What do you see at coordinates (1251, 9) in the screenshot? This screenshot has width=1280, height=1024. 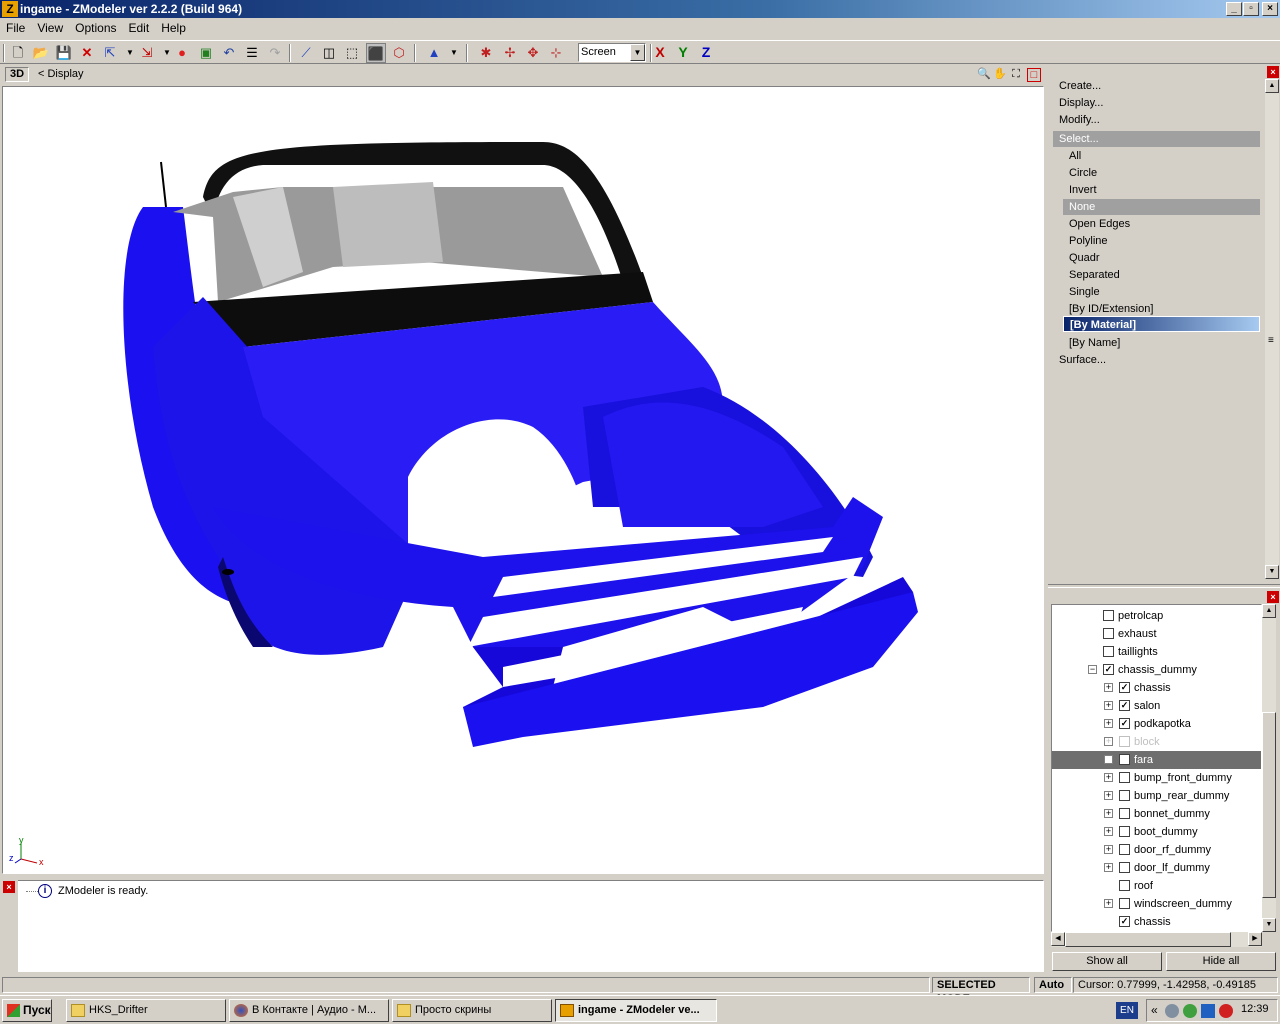 I see `maximize-button: ▫` at bounding box center [1251, 9].